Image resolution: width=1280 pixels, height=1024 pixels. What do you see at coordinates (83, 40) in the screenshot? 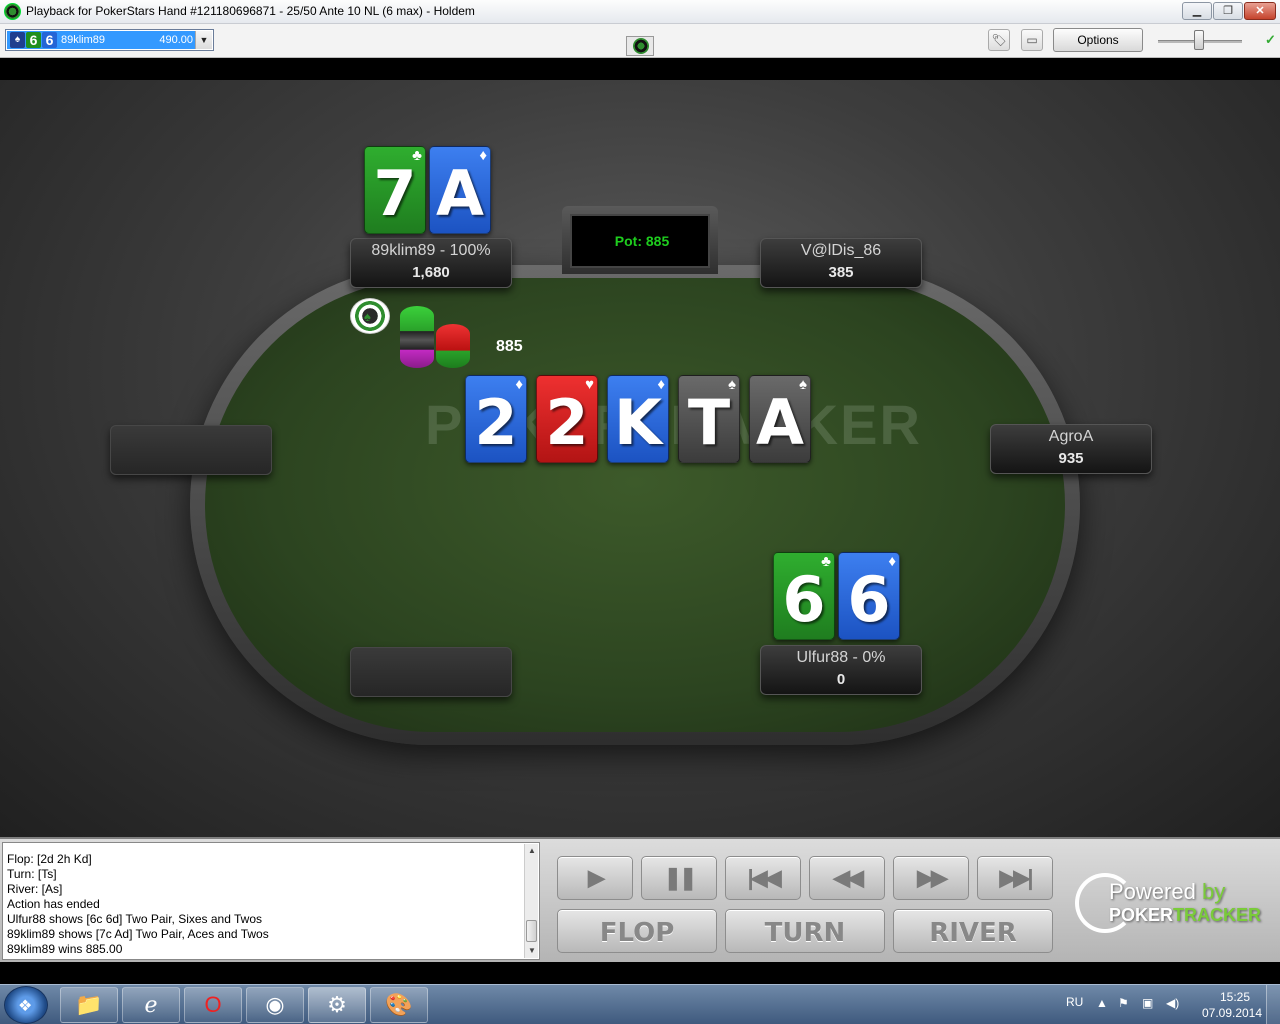
I see `hand-player-name: 89klim89` at bounding box center [83, 40].